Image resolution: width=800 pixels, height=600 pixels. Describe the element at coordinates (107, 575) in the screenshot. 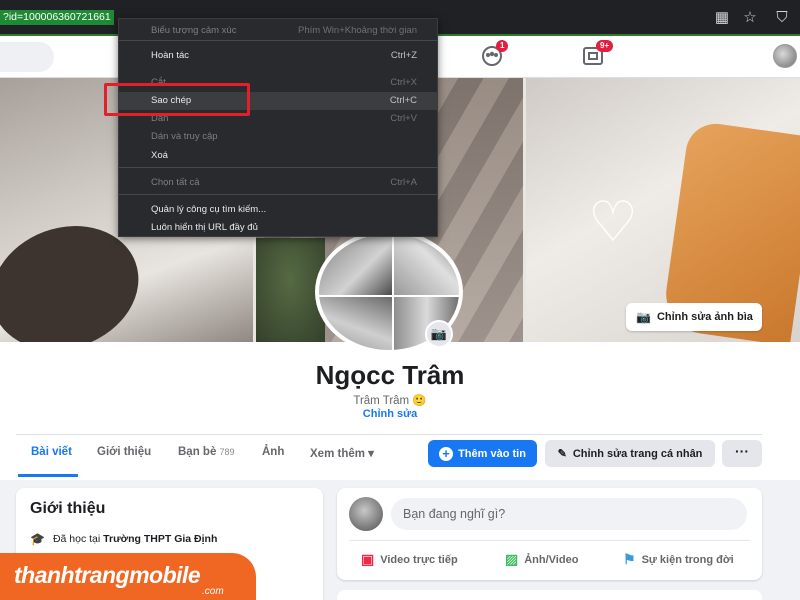

I see `watermark-brand: thanhtrangmobile` at that location.